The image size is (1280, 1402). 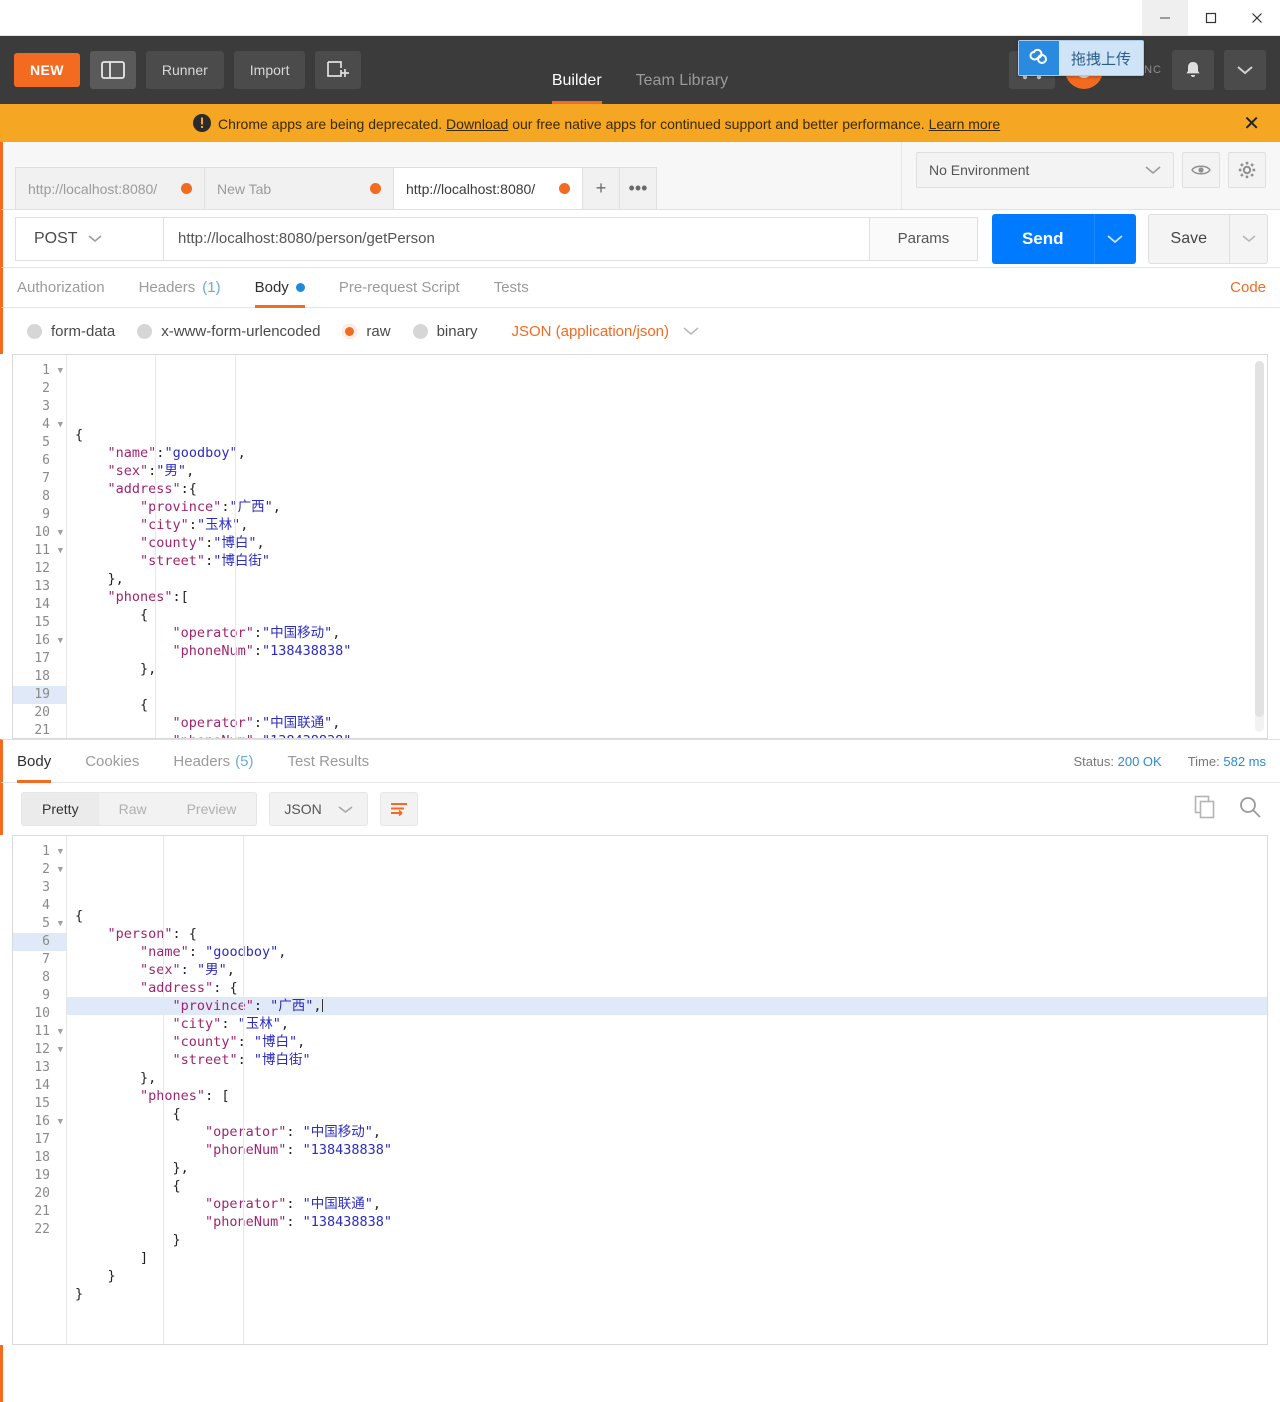 I want to click on params-button: Params, so click(x=923, y=238).